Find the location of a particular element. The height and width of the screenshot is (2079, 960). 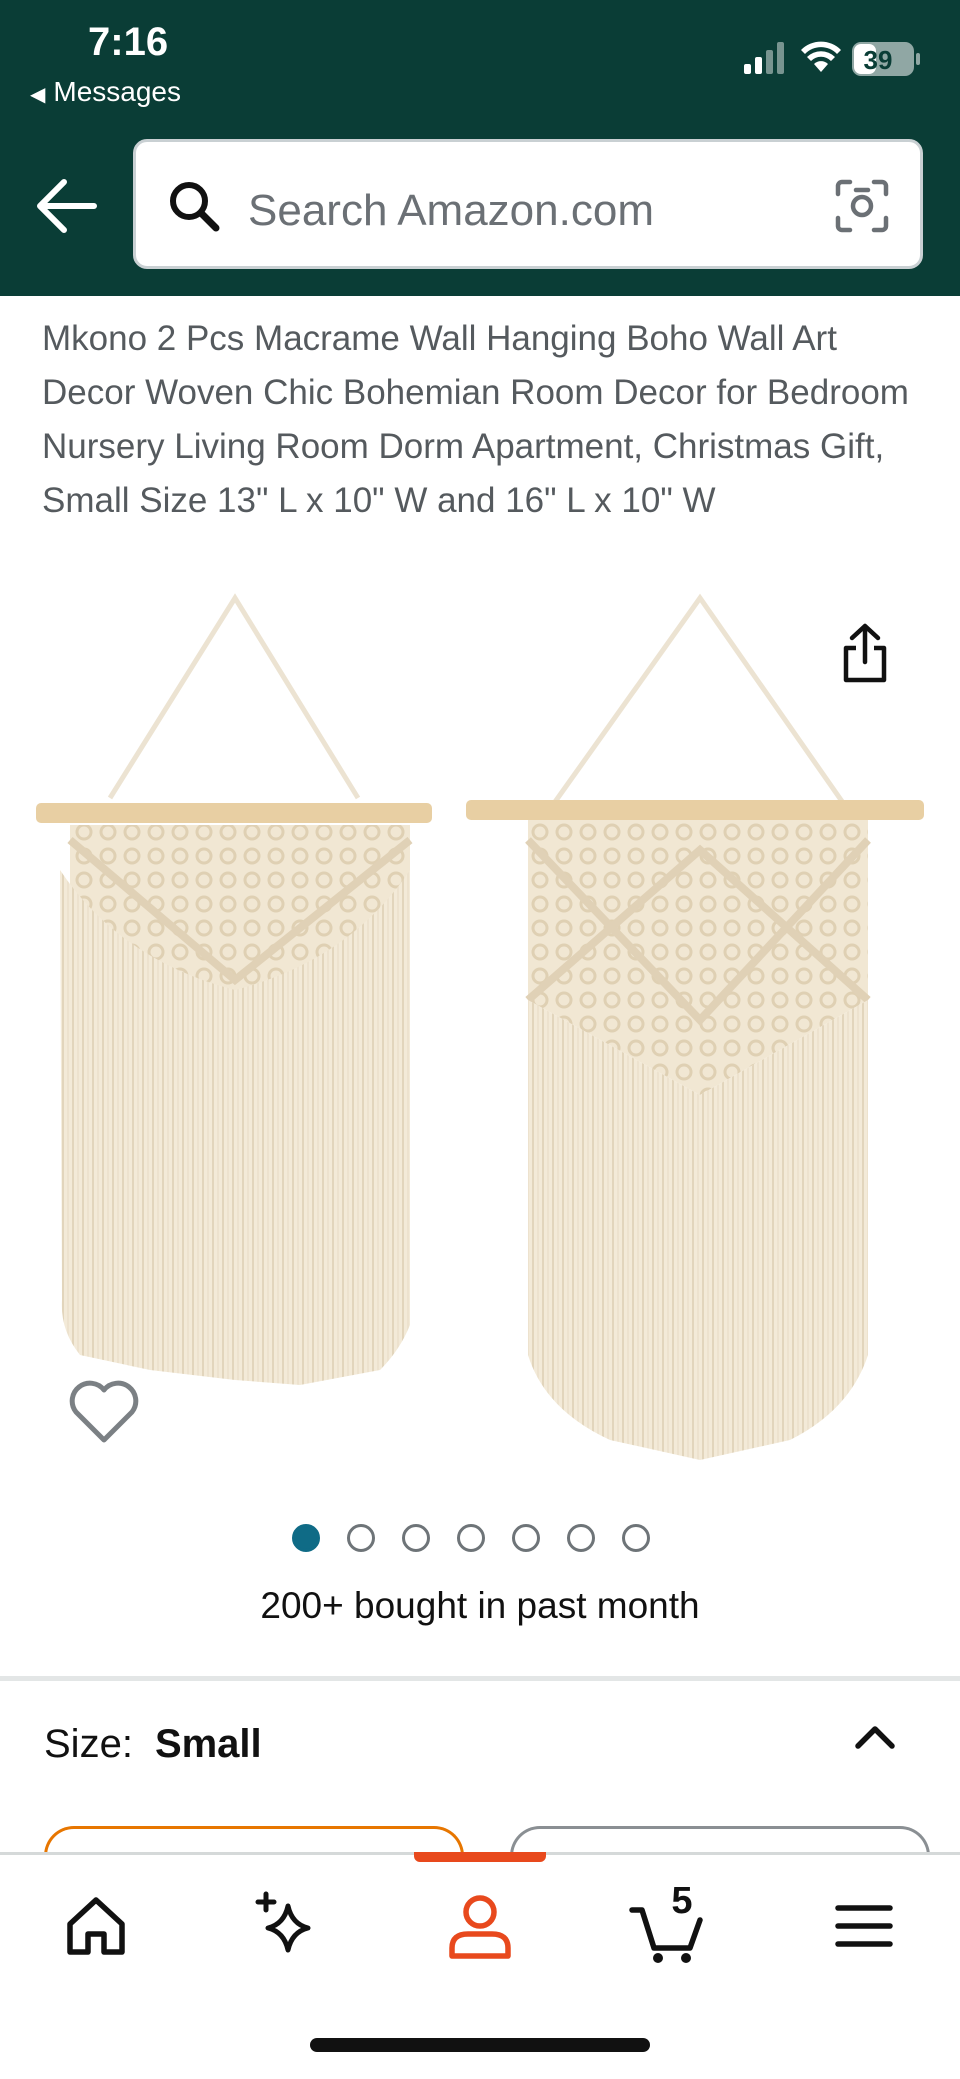

back-triangle-icon: ◀ is located at coordinates (38, 95).